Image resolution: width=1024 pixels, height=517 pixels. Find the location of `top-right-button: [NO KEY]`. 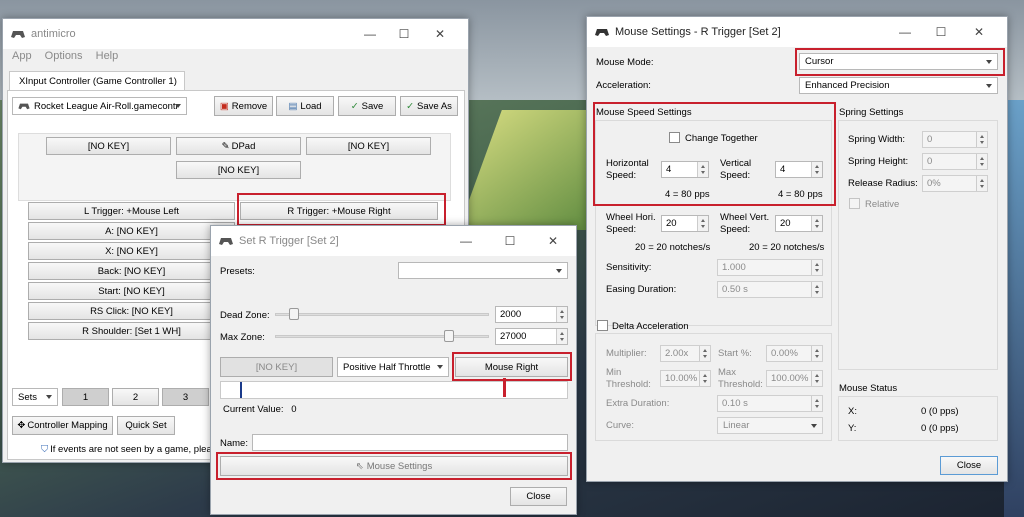

top-right-button: [NO KEY] is located at coordinates (368, 146).